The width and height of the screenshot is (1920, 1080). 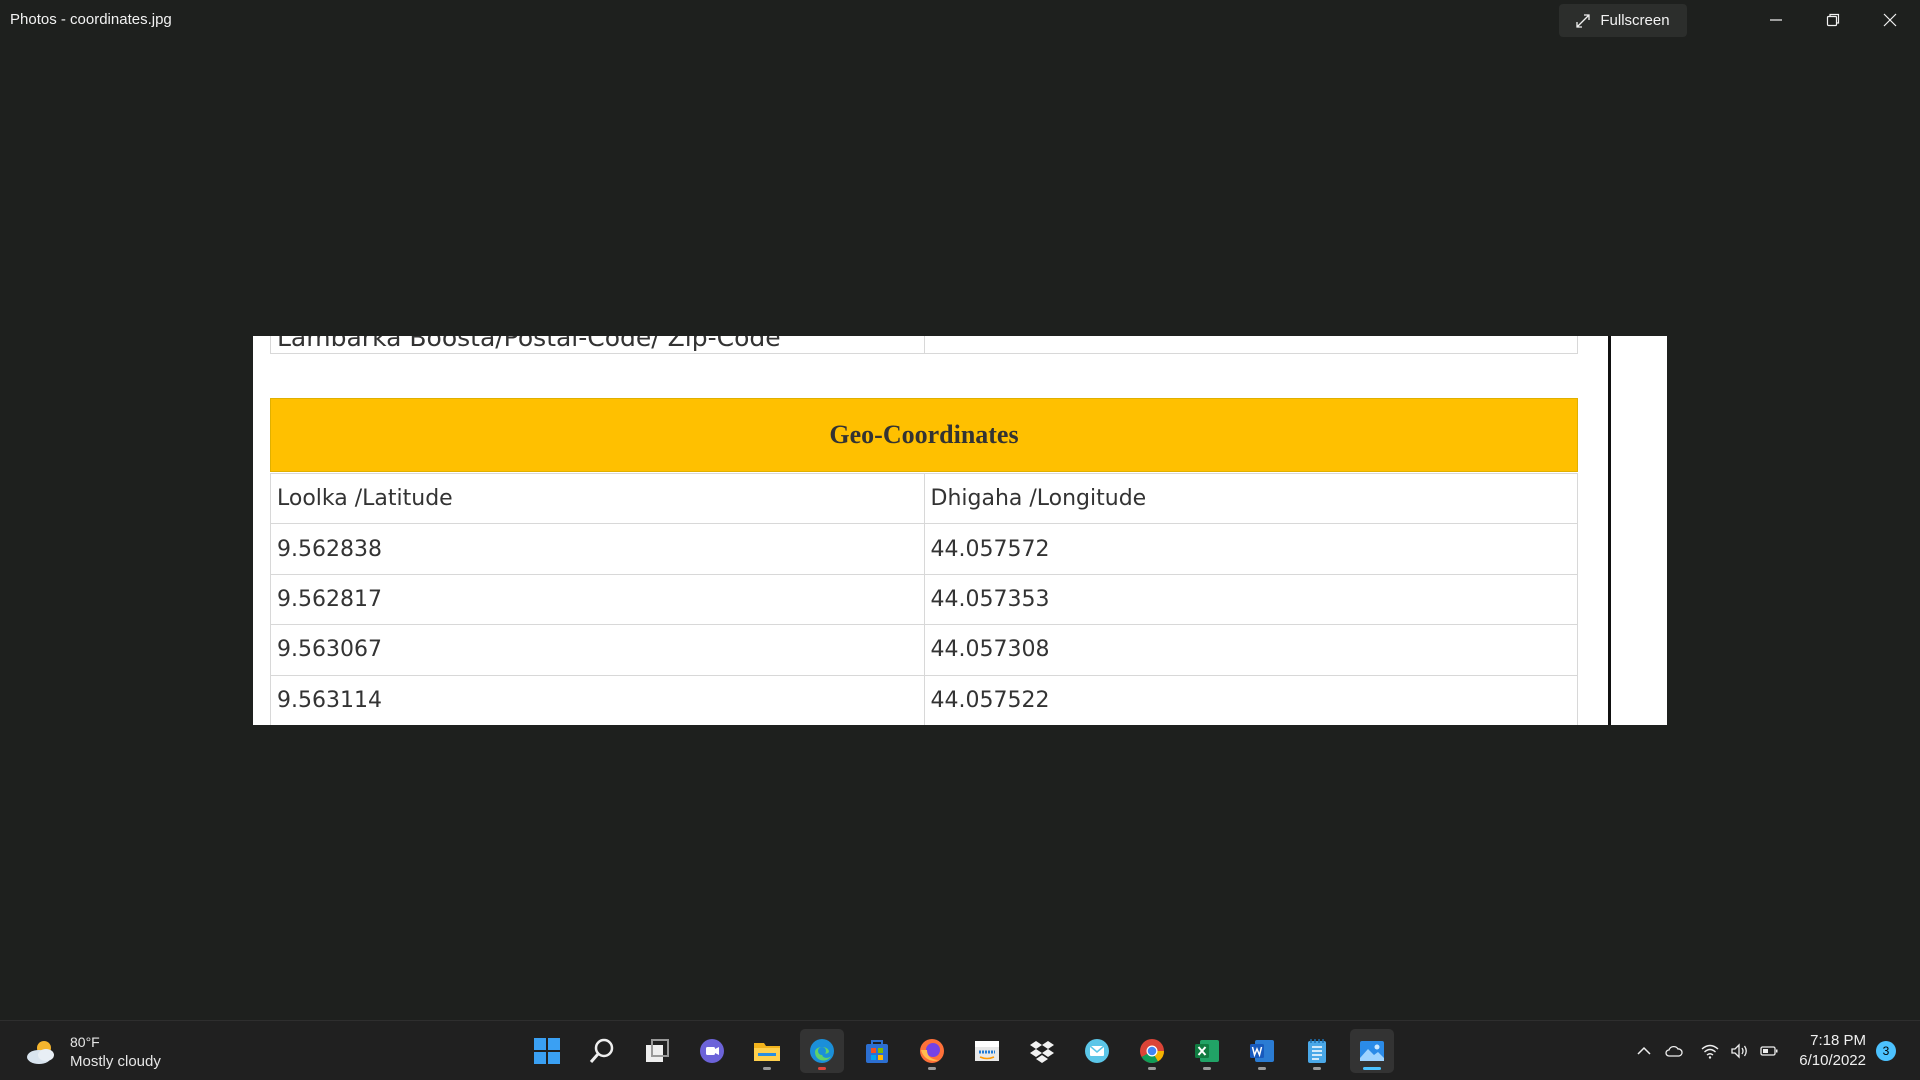 I want to click on show-hidden-icons-button, so click(x=1644, y=1050).